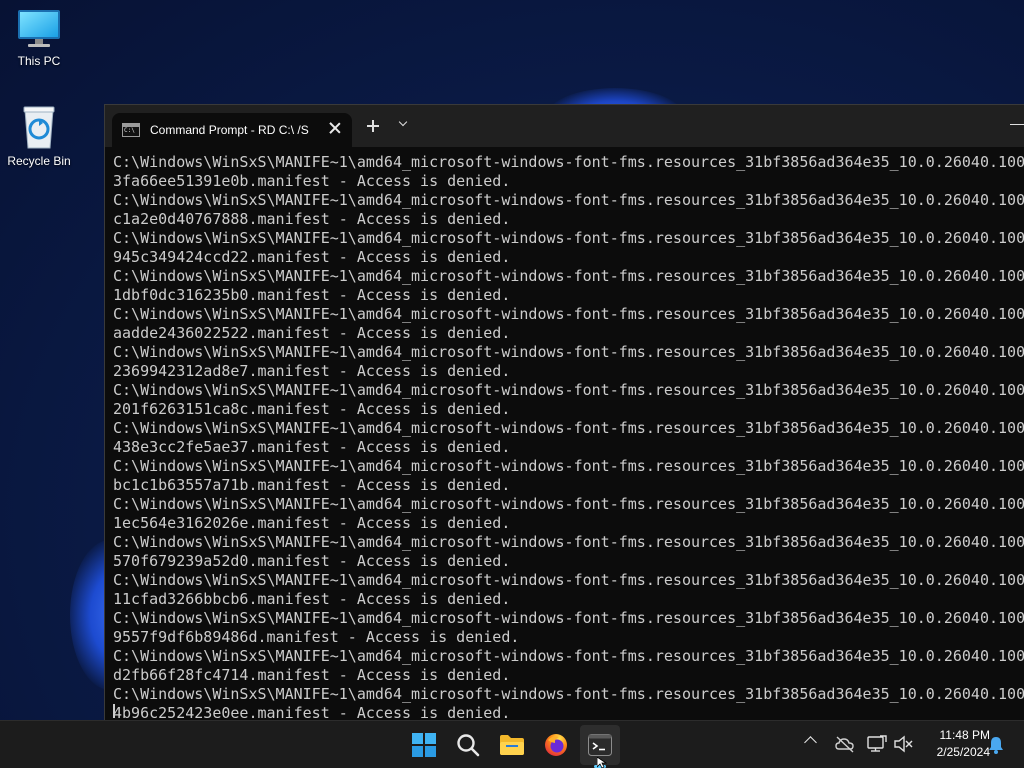  What do you see at coordinates (996, 745) in the screenshot?
I see `notification-bell-icon` at bounding box center [996, 745].